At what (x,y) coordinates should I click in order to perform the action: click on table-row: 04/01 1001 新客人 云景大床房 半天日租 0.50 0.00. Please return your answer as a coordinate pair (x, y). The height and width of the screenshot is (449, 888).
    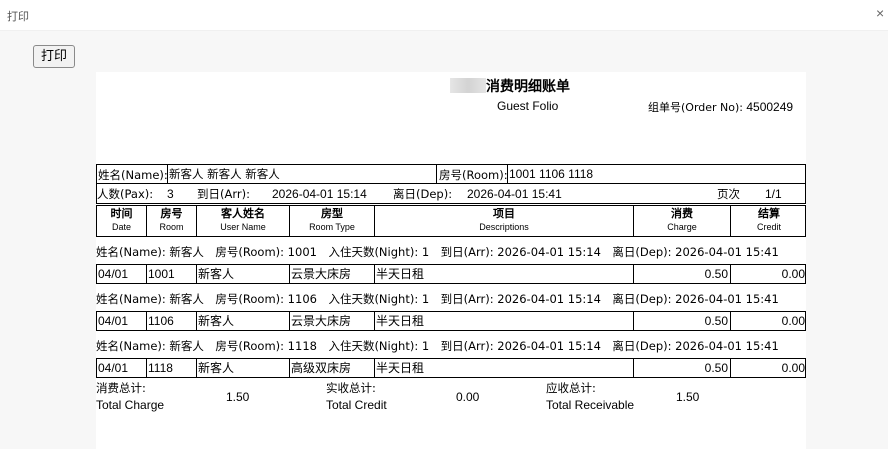
    Looking at the image, I should click on (451, 274).